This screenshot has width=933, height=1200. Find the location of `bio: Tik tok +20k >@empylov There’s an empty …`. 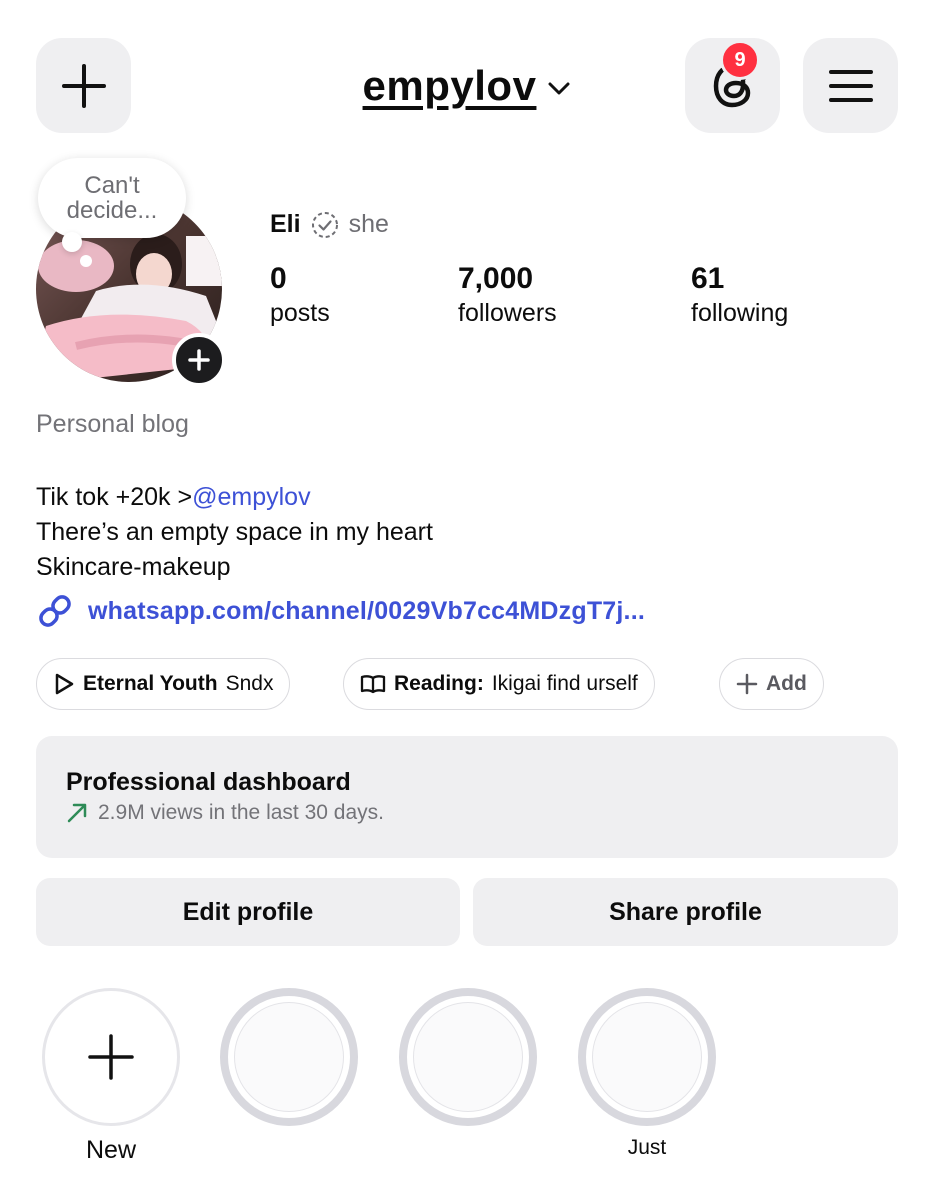

bio: Tik tok +20k >@empylov There’s an empty … is located at coordinates (234, 532).